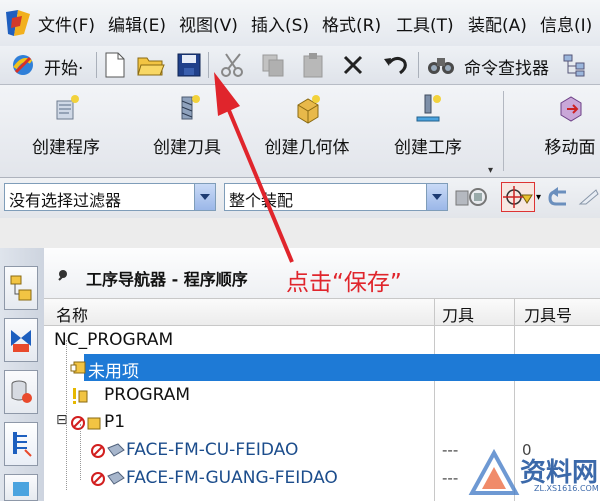 Image resolution: width=600 pixels, height=501 pixels. I want to click on part-navigator-icon, so click(21, 391).